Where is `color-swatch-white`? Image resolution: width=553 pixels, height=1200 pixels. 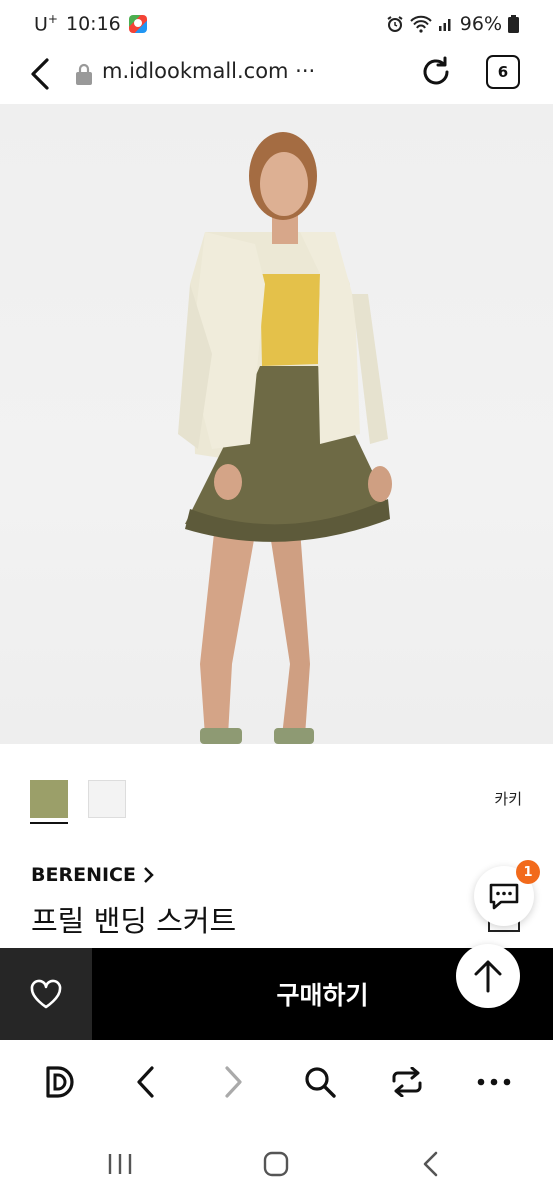 color-swatch-white is located at coordinates (107, 799).